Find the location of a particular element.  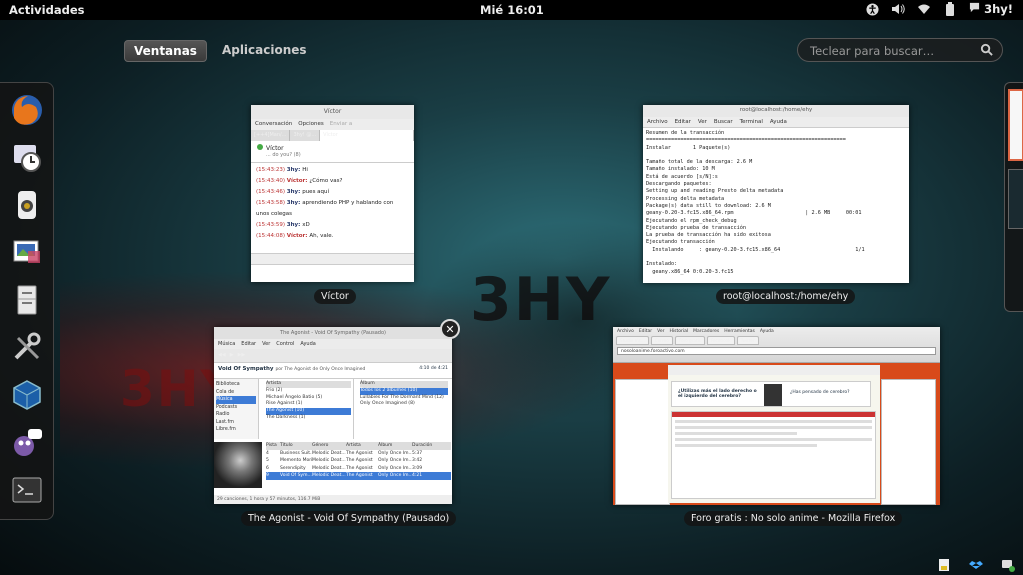

insert-button: Insertar is located at coordinates (299, 259).